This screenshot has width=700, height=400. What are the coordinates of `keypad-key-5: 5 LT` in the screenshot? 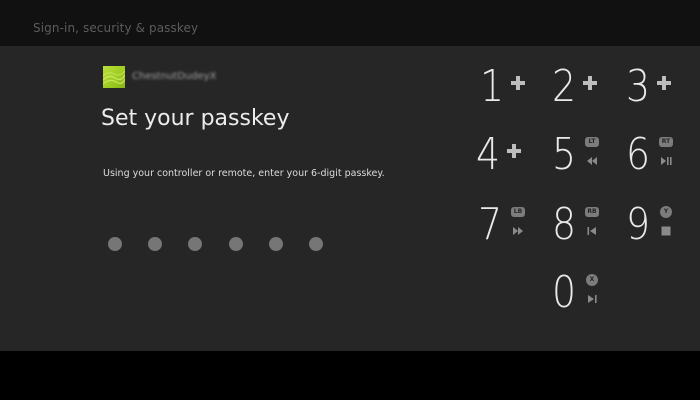 It's located at (582, 155).